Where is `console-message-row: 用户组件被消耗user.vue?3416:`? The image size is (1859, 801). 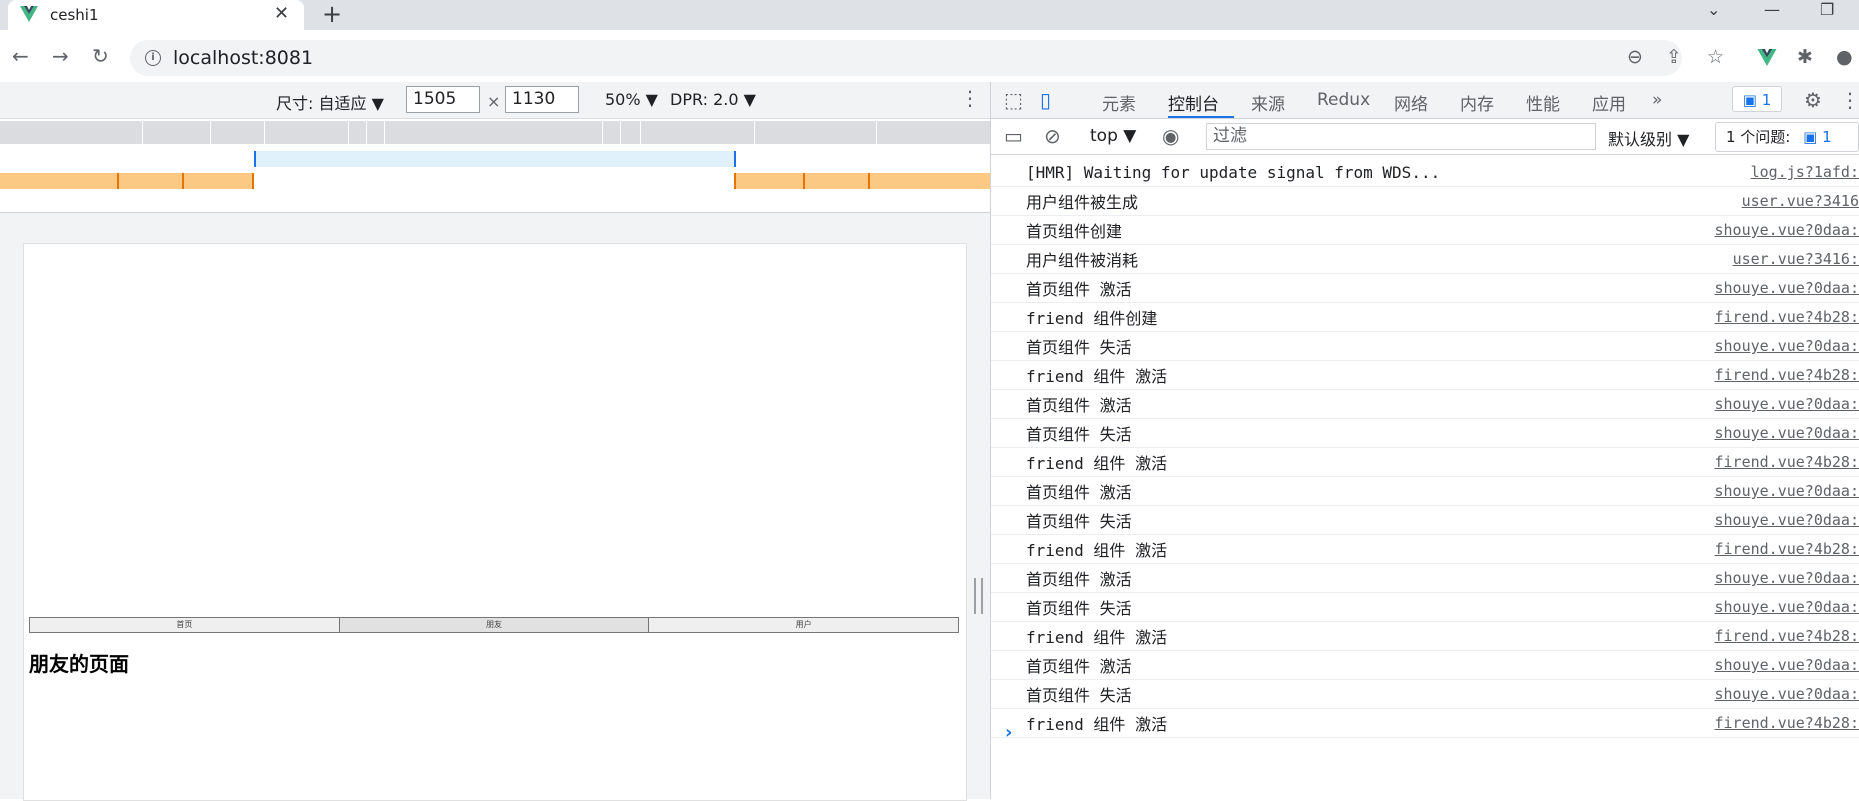 console-message-row: 用户组件被消耗user.vue?3416: is located at coordinates (1425, 259).